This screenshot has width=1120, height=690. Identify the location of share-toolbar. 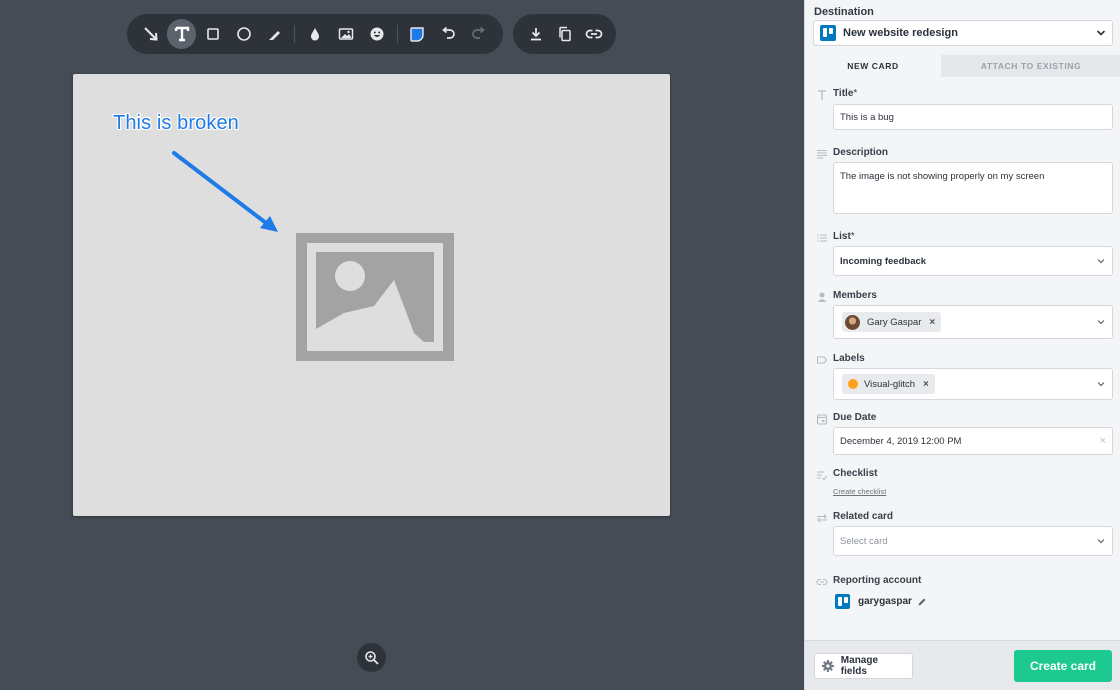
(564, 34).